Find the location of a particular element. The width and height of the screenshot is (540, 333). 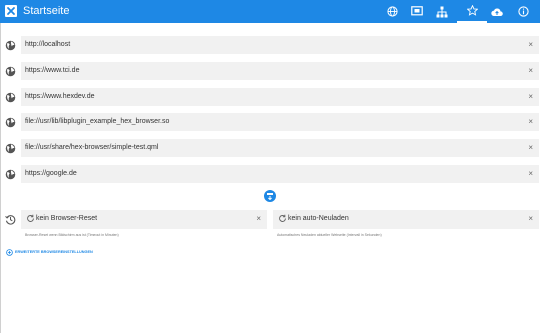

page-title: Startseite is located at coordinates (46, 11).